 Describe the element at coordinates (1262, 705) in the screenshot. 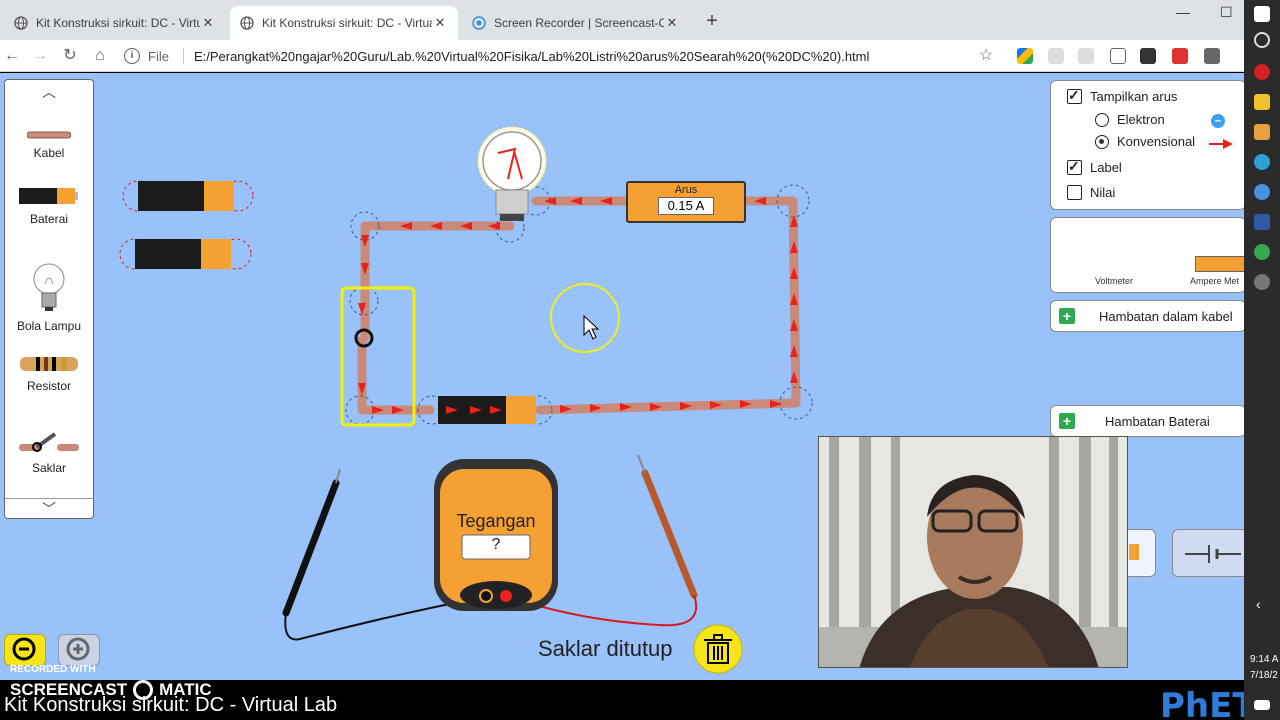

I see `notification-icon` at that location.